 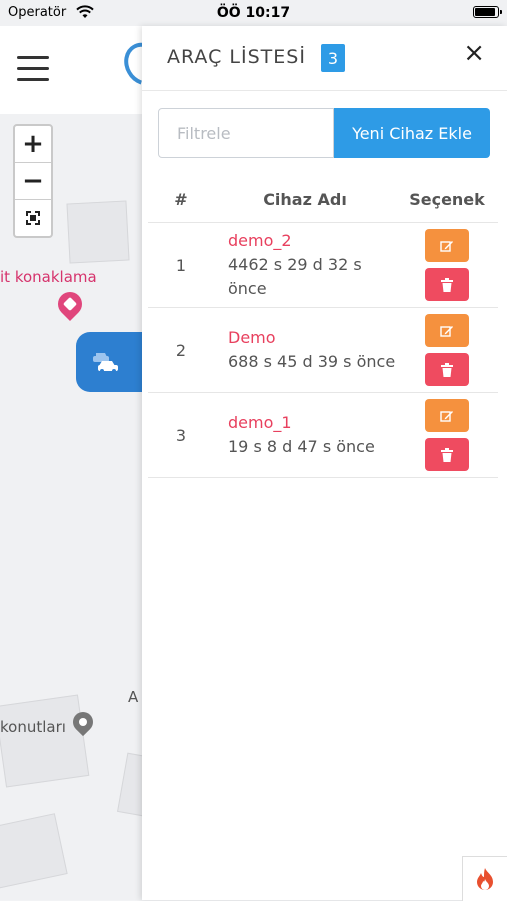 I want to click on poi-label: it konaklama, so click(x=48, y=277).